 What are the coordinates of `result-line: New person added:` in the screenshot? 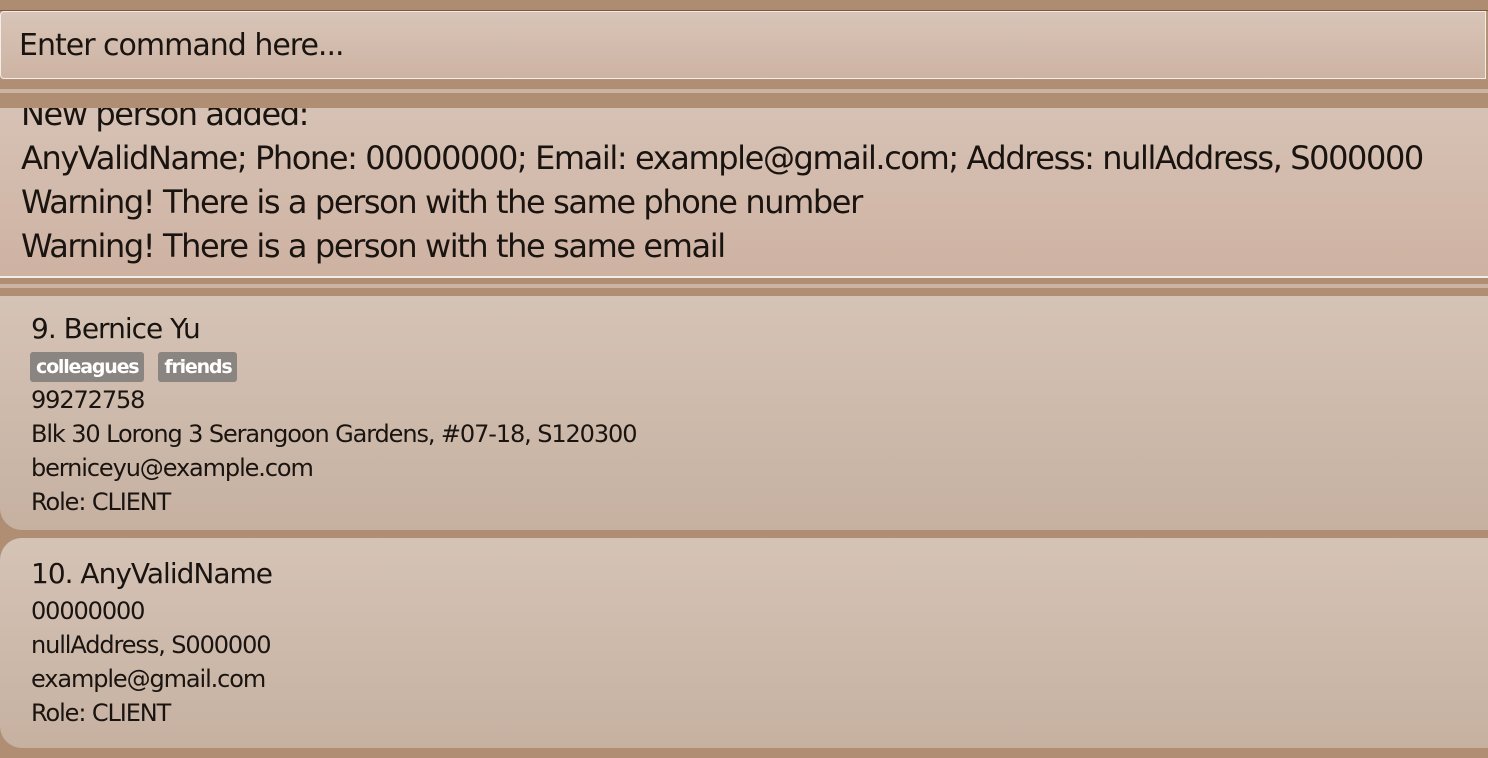 It's located at (165, 120).